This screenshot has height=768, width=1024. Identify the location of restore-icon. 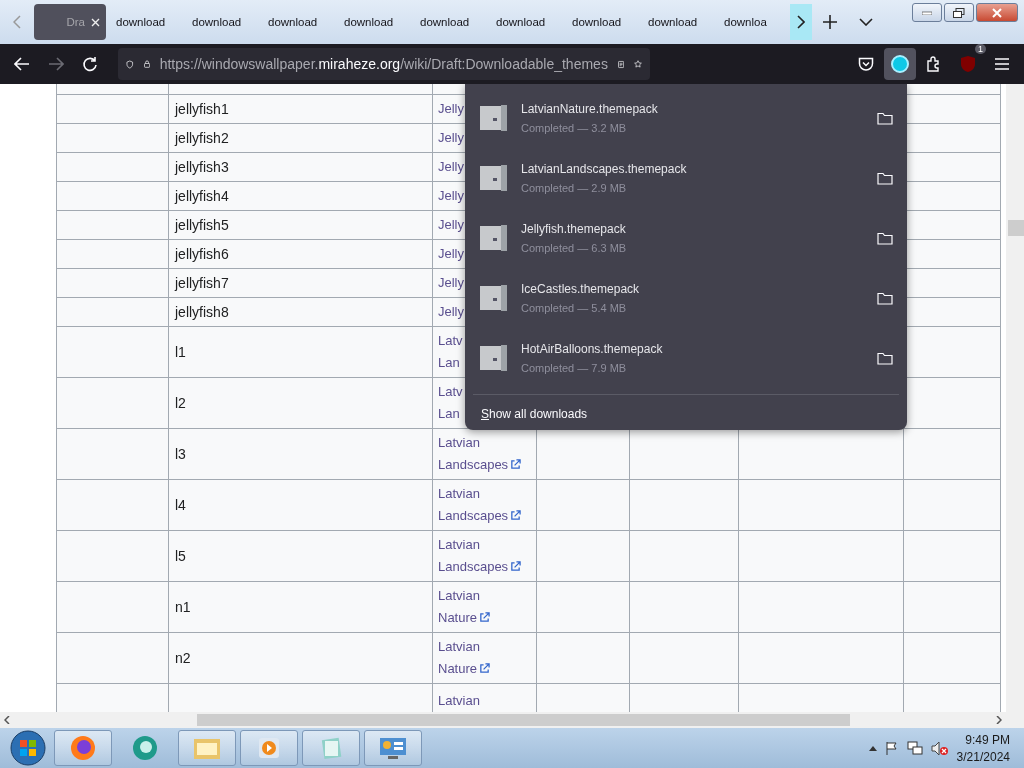
(959, 12).